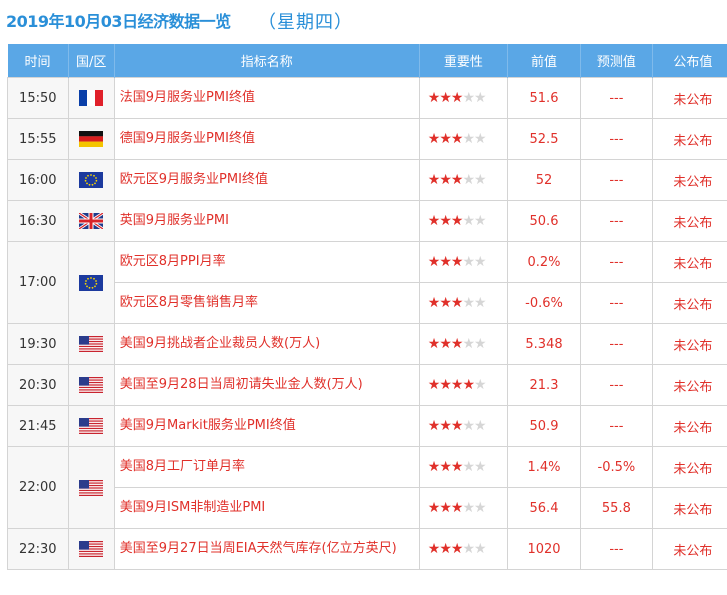  I want to click on col-header-importance: 重要性, so click(464, 61).